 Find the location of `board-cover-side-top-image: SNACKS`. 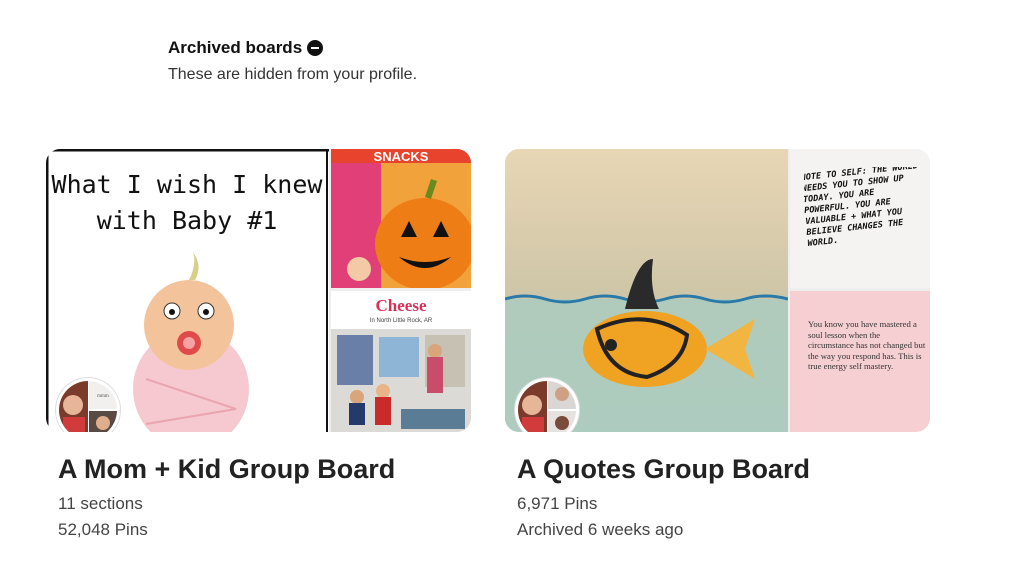

board-cover-side-top-image: SNACKS is located at coordinates (401, 218).